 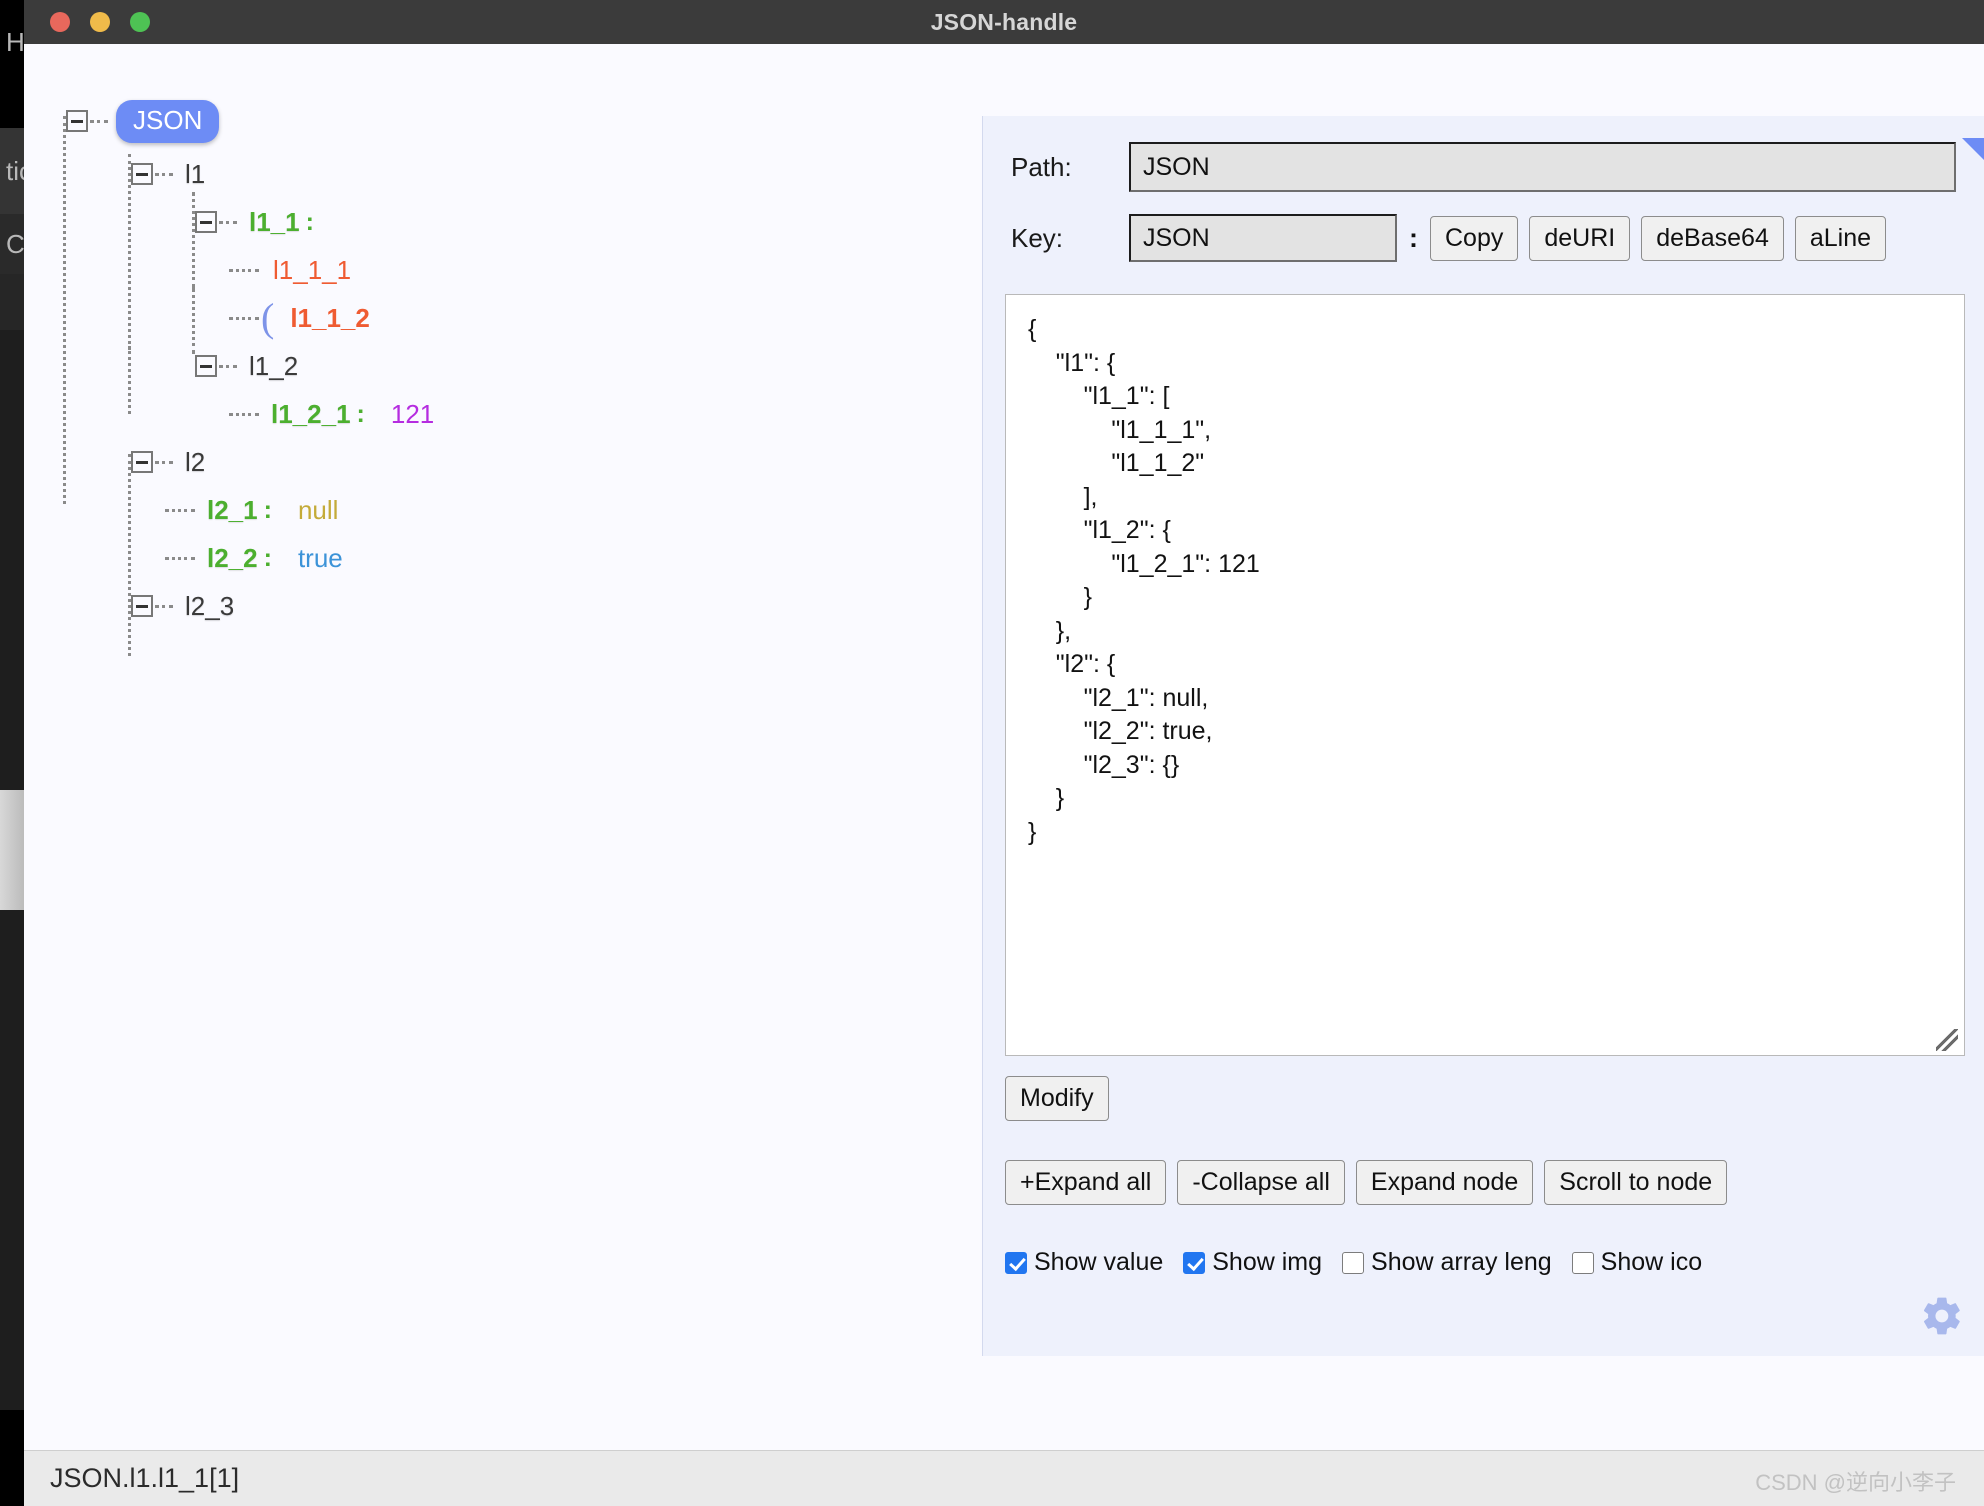 I want to click on copy-button: Copy, so click(x=1474, y=238).